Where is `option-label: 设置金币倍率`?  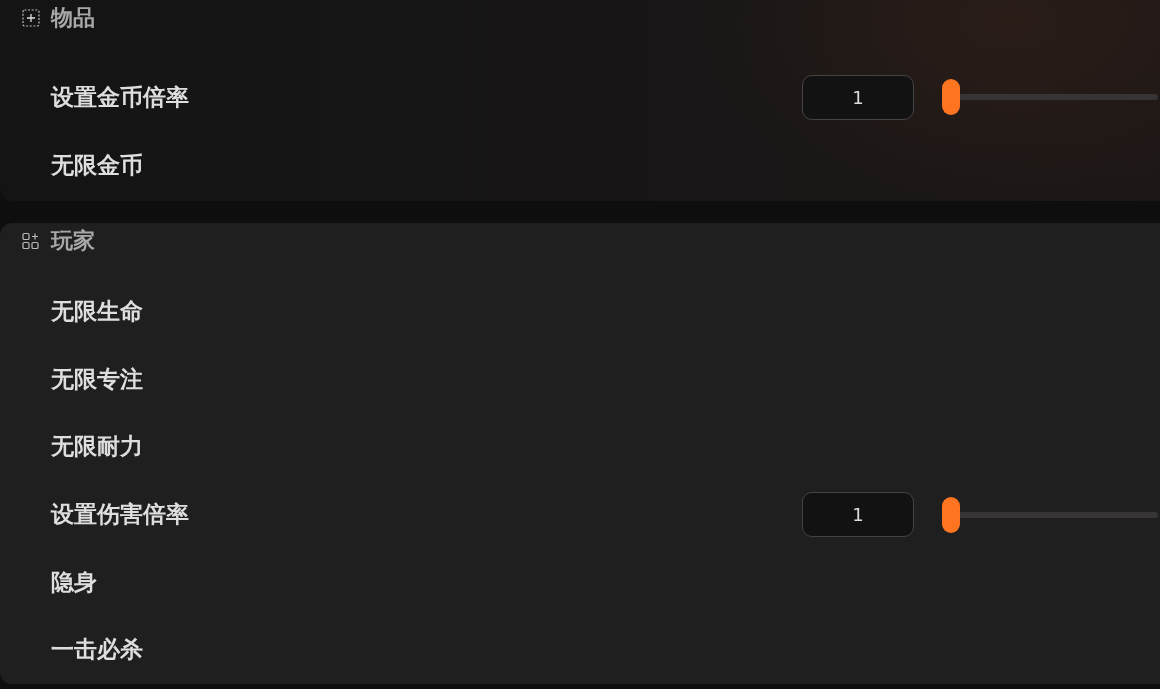
option-label: 设置金币倍率 is located at coordinates (120, 97).